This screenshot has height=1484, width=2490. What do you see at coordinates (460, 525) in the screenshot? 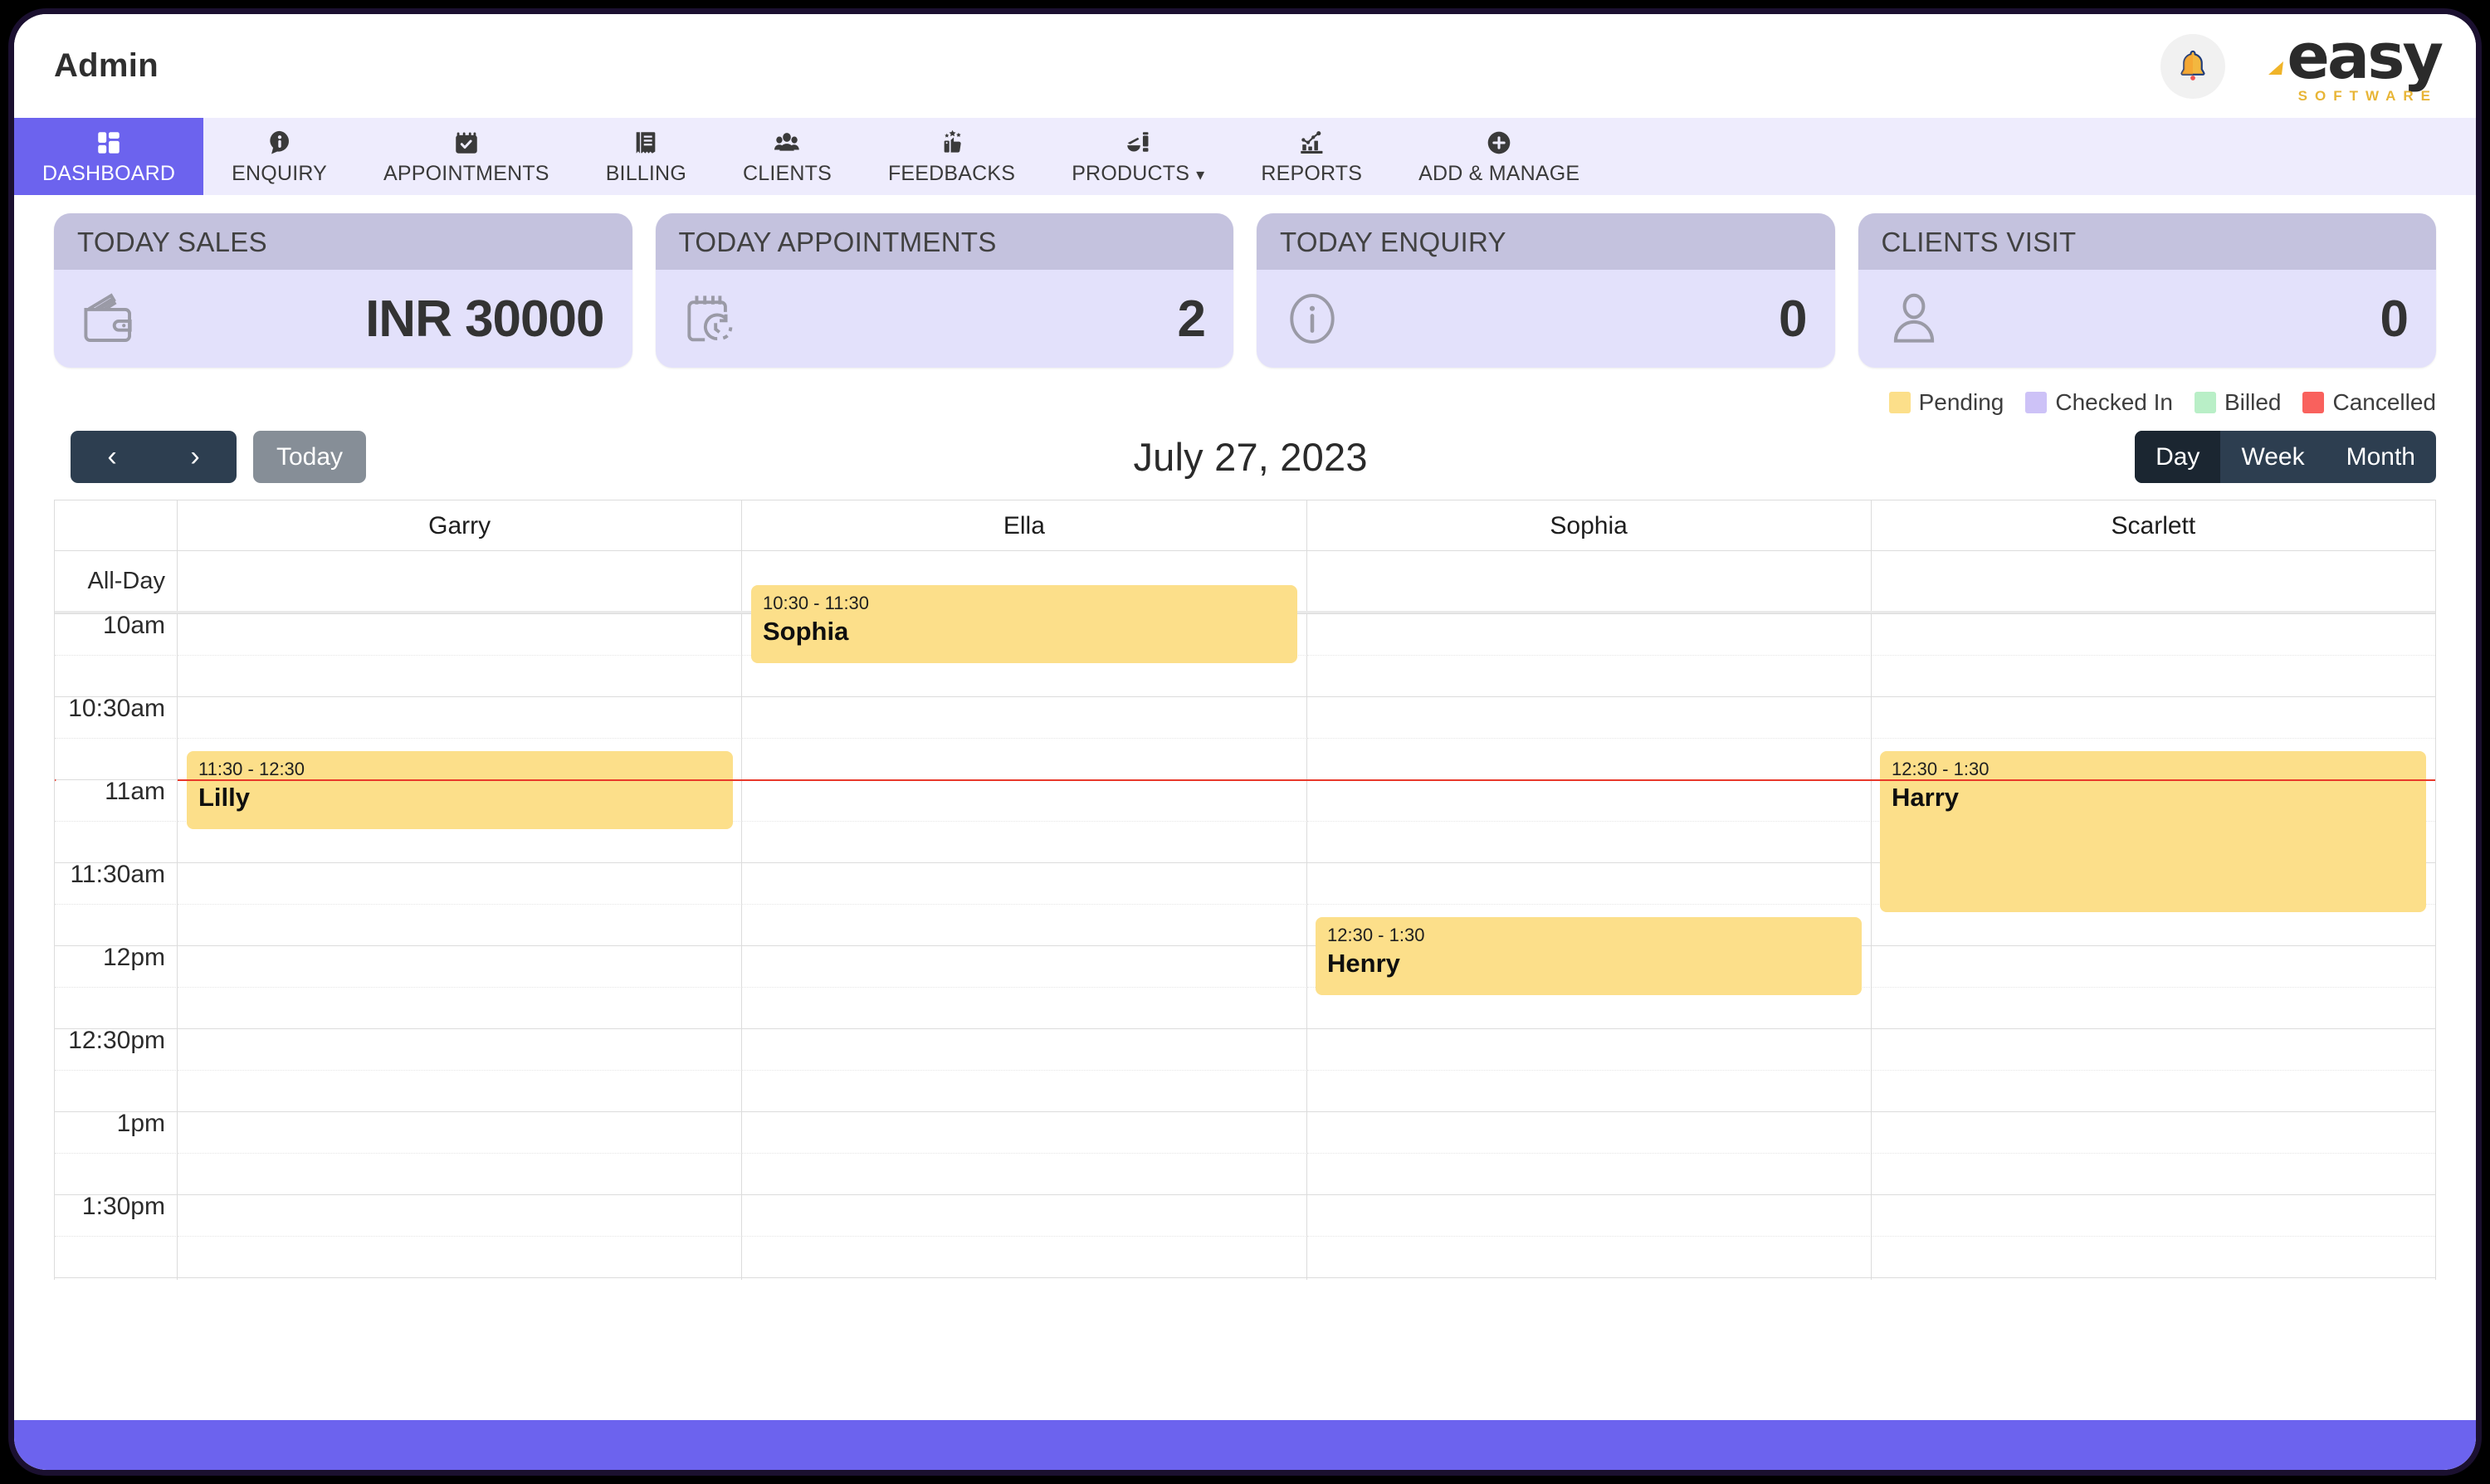
I see `calendar-column-header-garry: Garry` at bounding box center [460, 525].